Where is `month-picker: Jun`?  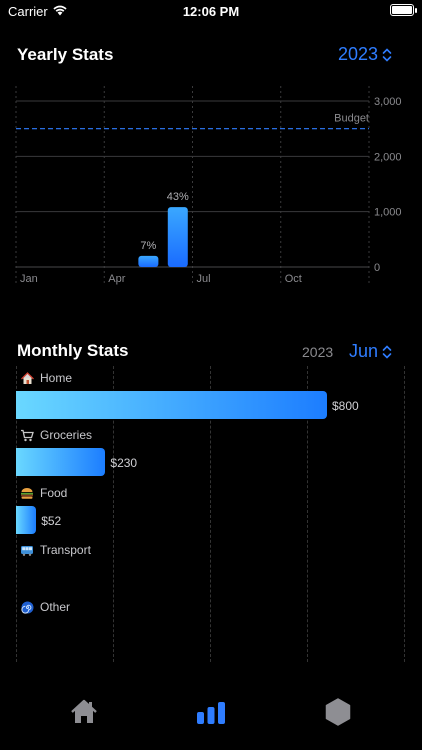
month-picker: Jun is located at coordinates (370, 351).